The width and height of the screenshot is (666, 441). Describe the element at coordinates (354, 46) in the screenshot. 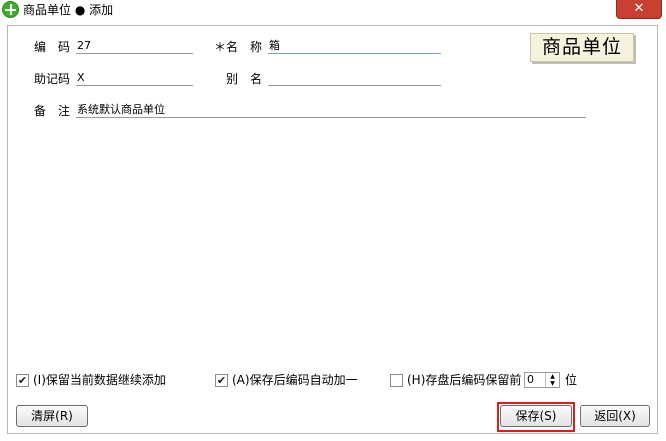

I see `name-input: 箱` at that location.